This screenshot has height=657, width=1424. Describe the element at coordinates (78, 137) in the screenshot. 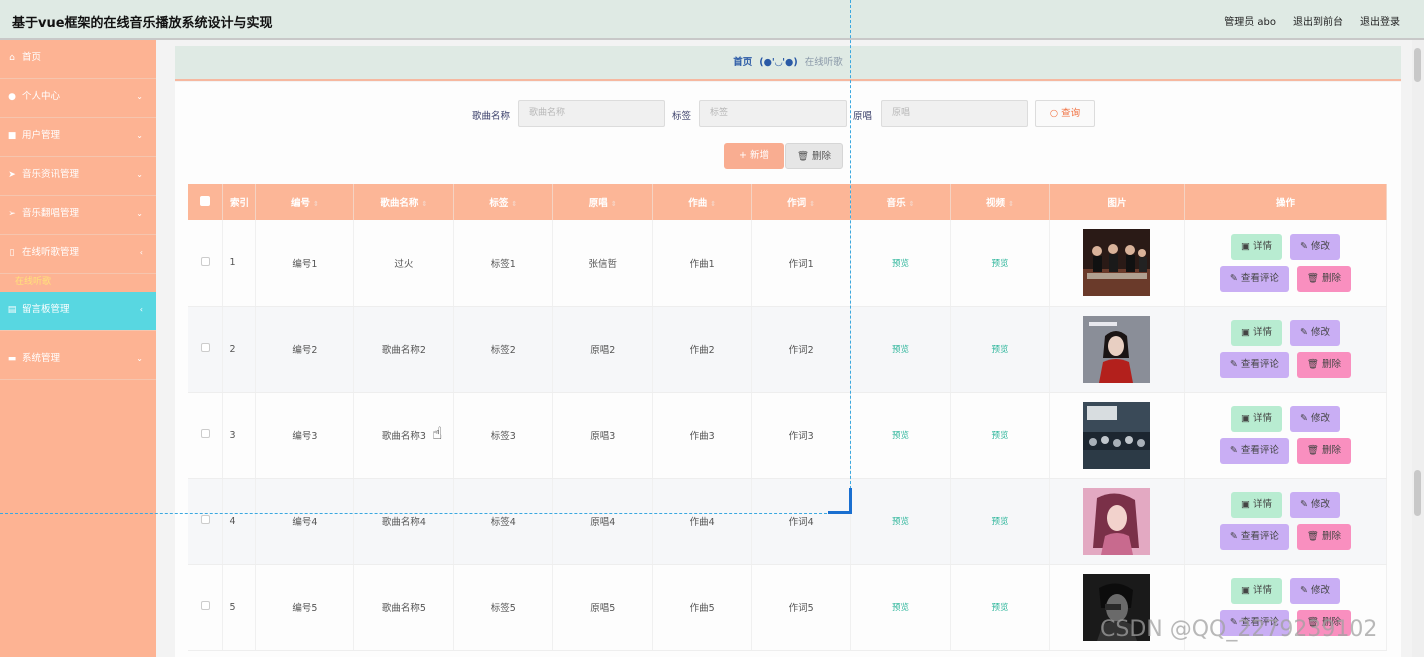

I see `sidebar-item-users: ■ 用户管理 ⌄` at that location.